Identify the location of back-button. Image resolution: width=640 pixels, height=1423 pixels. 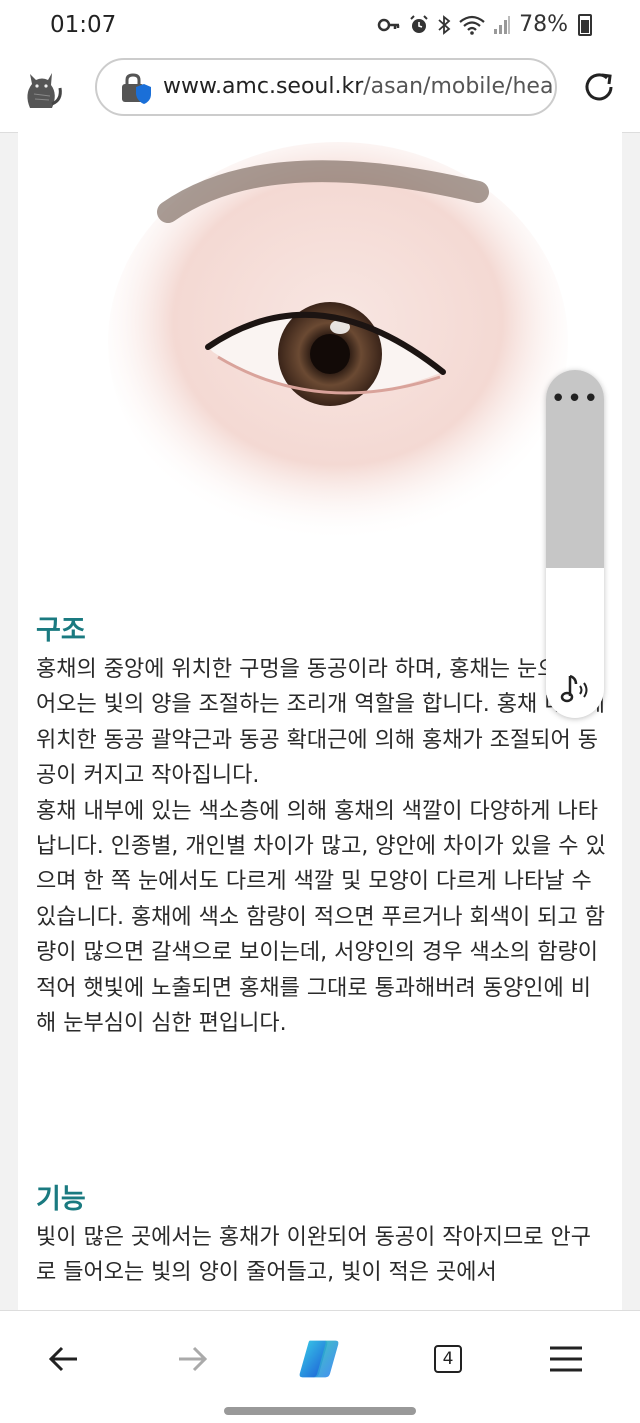
(64, 1359).